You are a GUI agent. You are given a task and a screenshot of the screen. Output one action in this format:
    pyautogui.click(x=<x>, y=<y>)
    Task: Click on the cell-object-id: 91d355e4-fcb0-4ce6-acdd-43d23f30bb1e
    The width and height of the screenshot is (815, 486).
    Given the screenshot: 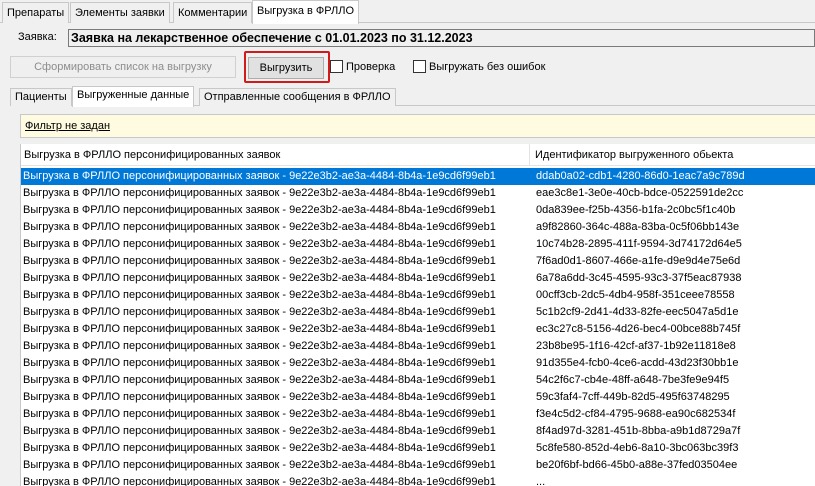 What is the action you would take?
    pyautogui.click(x=637, y=363)
    